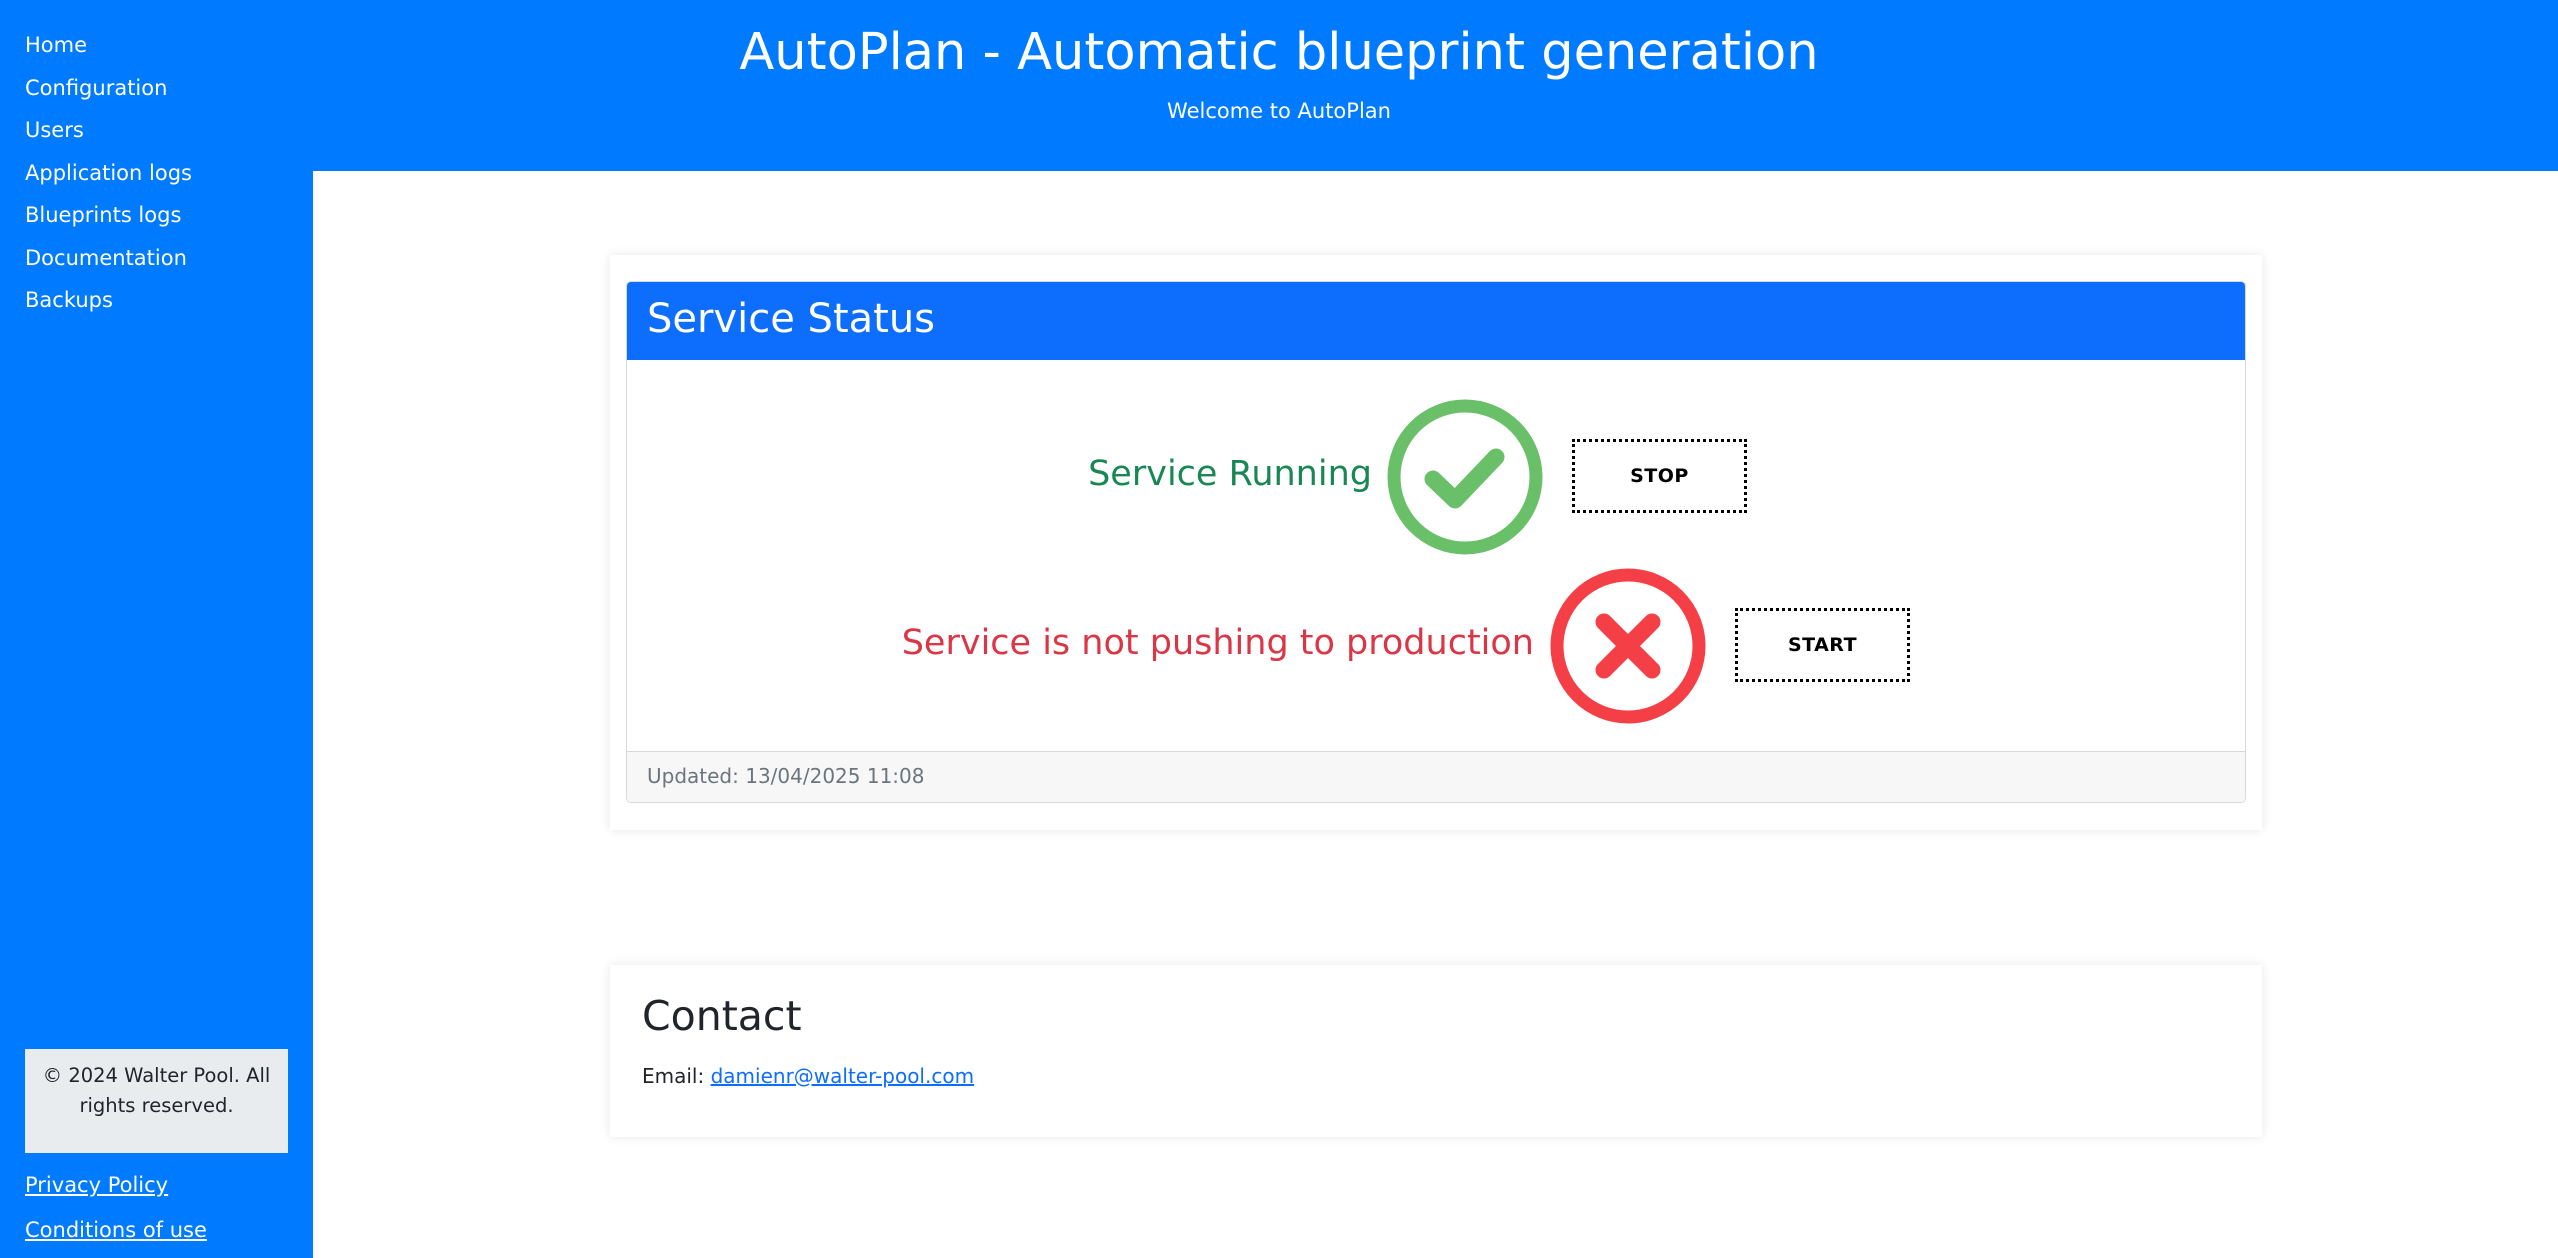 The width and height of the screenshot is (2558, 1258). I want to click on copyright-notice: © 2024 Walter Pool. All rights reserved., so click(156, 1101).